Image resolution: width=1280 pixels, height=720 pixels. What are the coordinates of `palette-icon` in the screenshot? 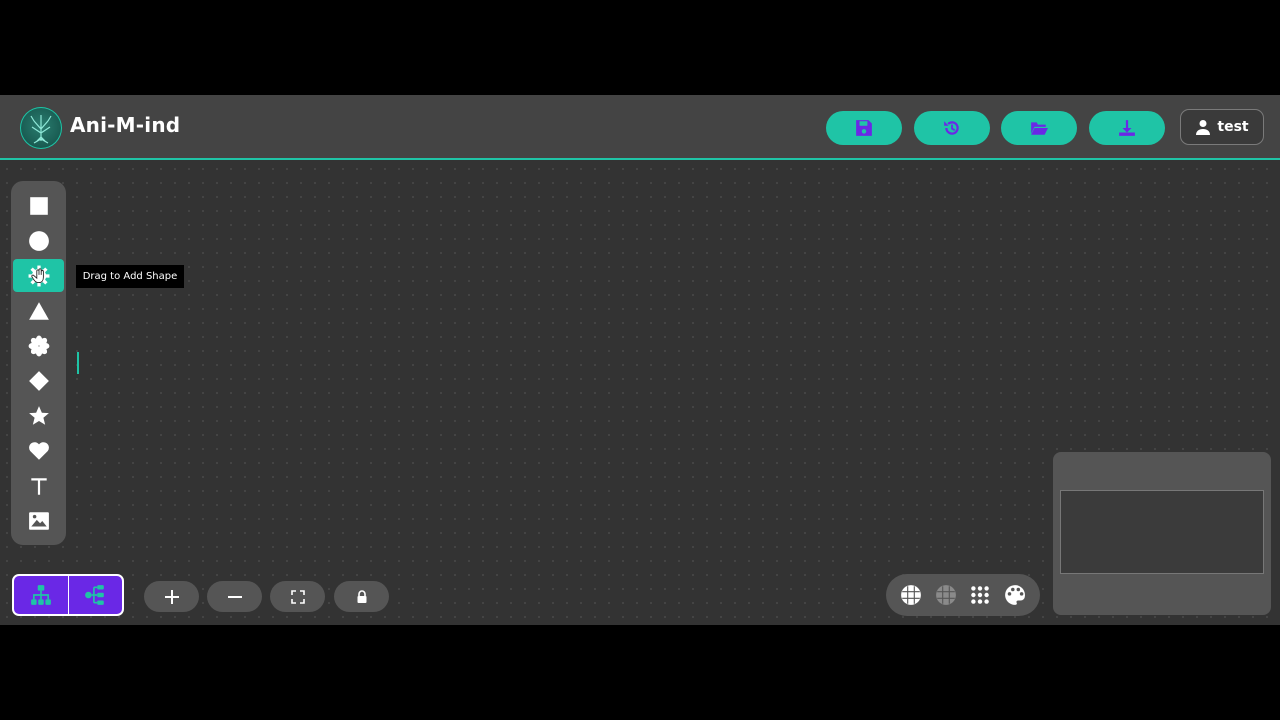 It's located at (1014, 595).